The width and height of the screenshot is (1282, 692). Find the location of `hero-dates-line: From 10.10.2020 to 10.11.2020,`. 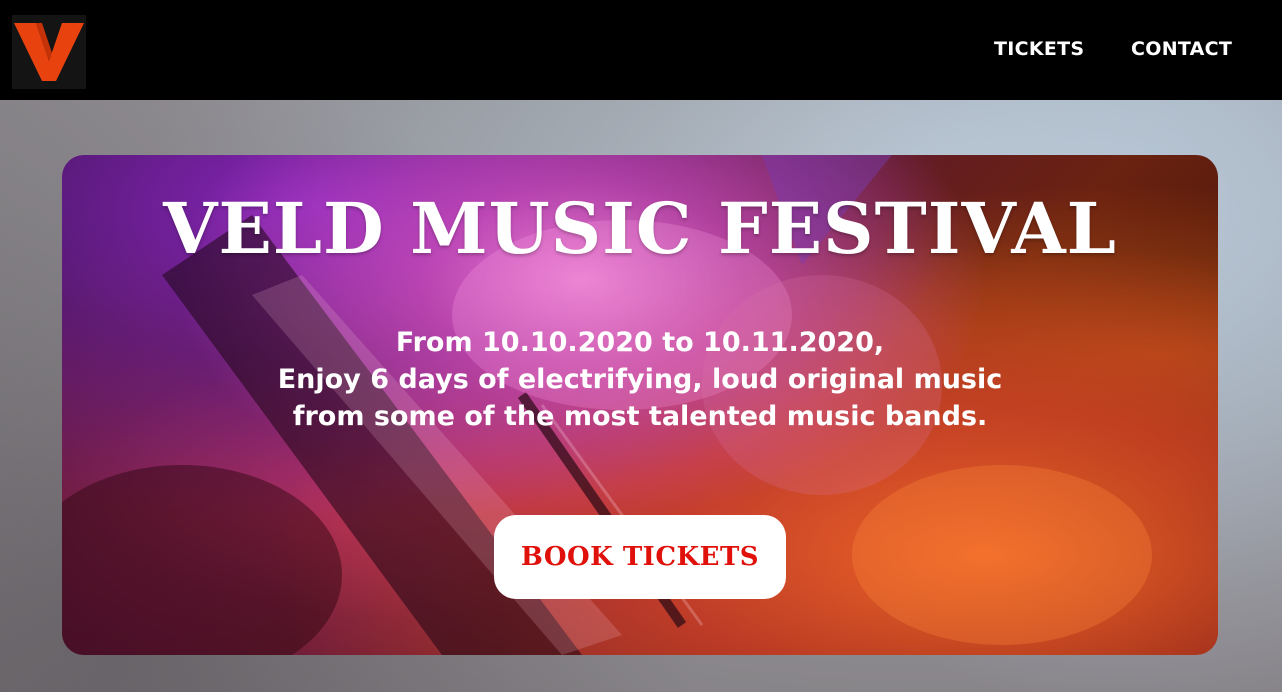

hero-dates-line: From 10.10.2020 to 10.11.2020, is located at coordinates (640, 342).